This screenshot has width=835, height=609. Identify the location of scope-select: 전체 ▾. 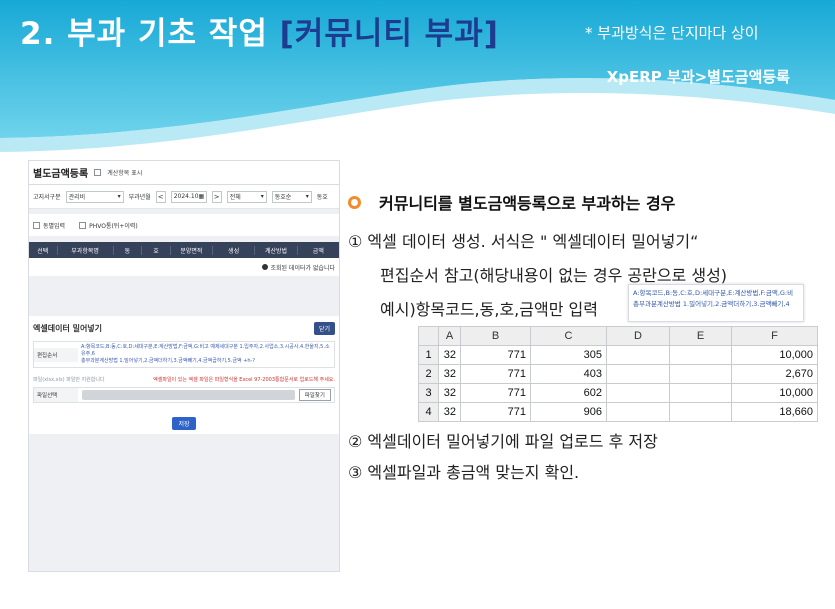
(246, 196).